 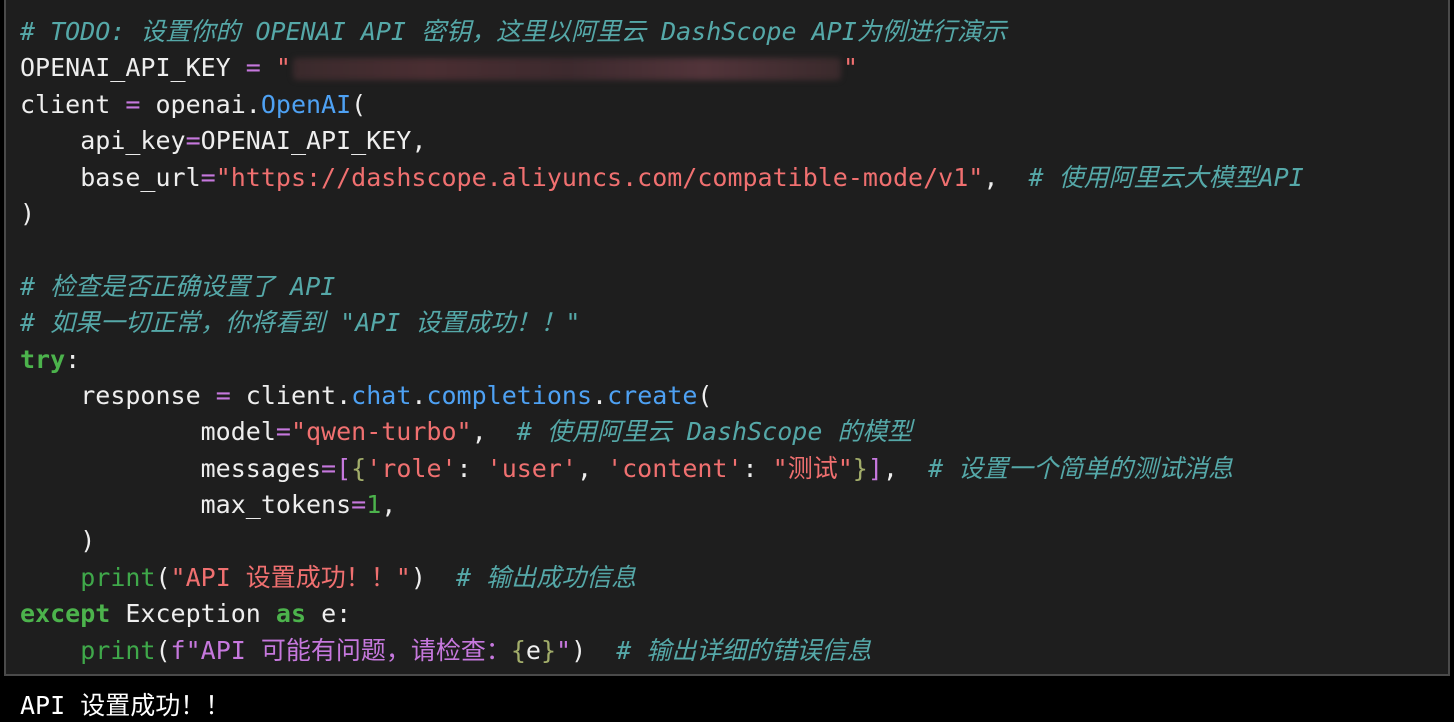 What do you see at coordinates (662, 141) in the screenshot?
I see `code-line-4: api_key=OPENAI_API_KEY,` at bounding box center [662, 141].